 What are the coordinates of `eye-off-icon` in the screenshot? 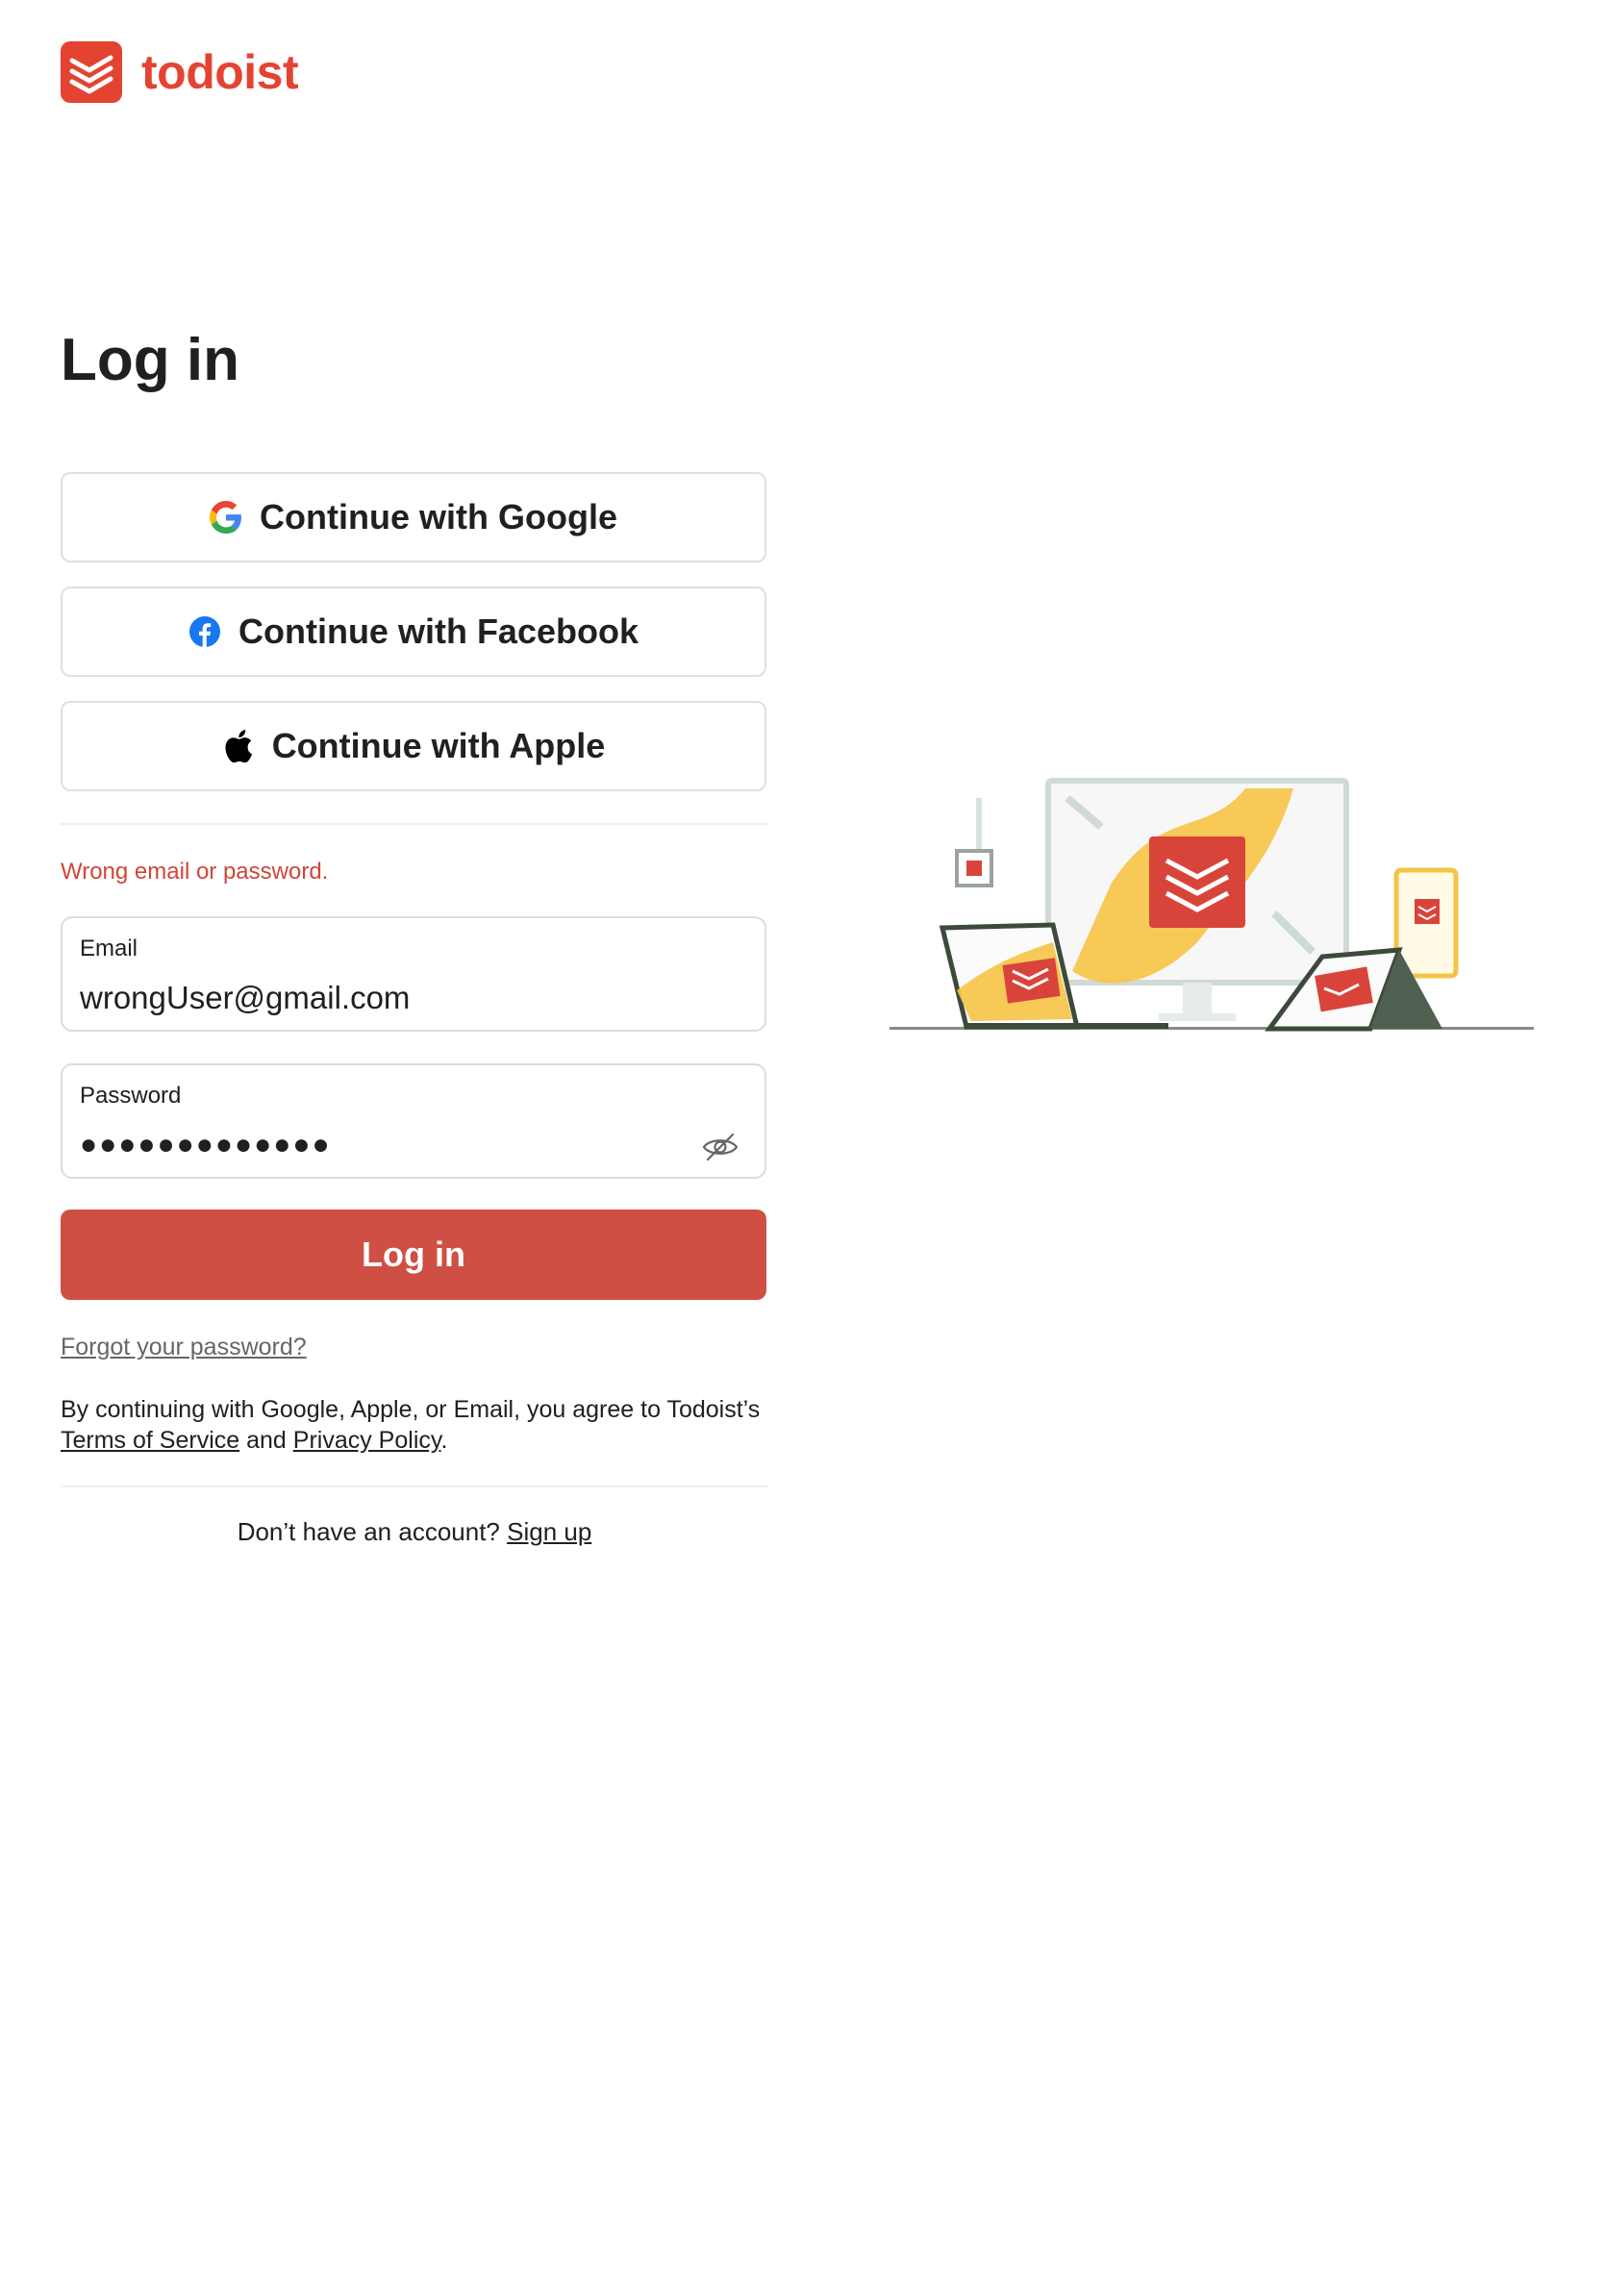 It's located at (720, 1147).